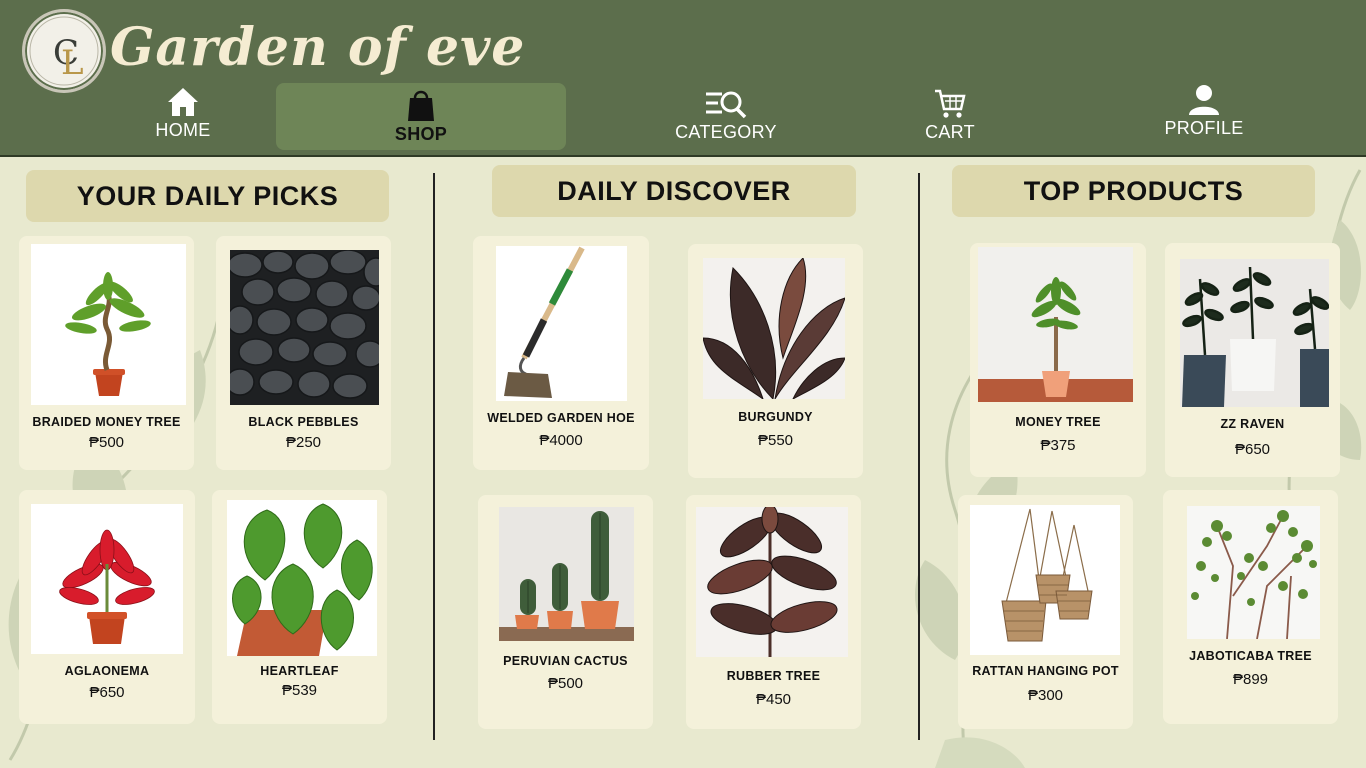  I want to click on nav-category: CATEGORY, so click(726, 119).